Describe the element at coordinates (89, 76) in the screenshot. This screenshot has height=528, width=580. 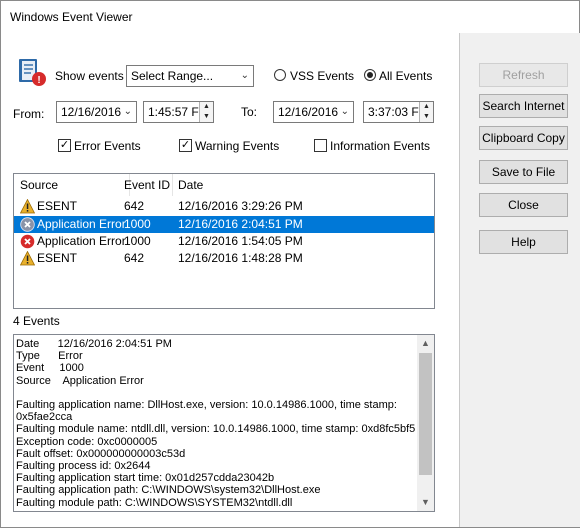
I see `show-events-label: Show events` at that location.